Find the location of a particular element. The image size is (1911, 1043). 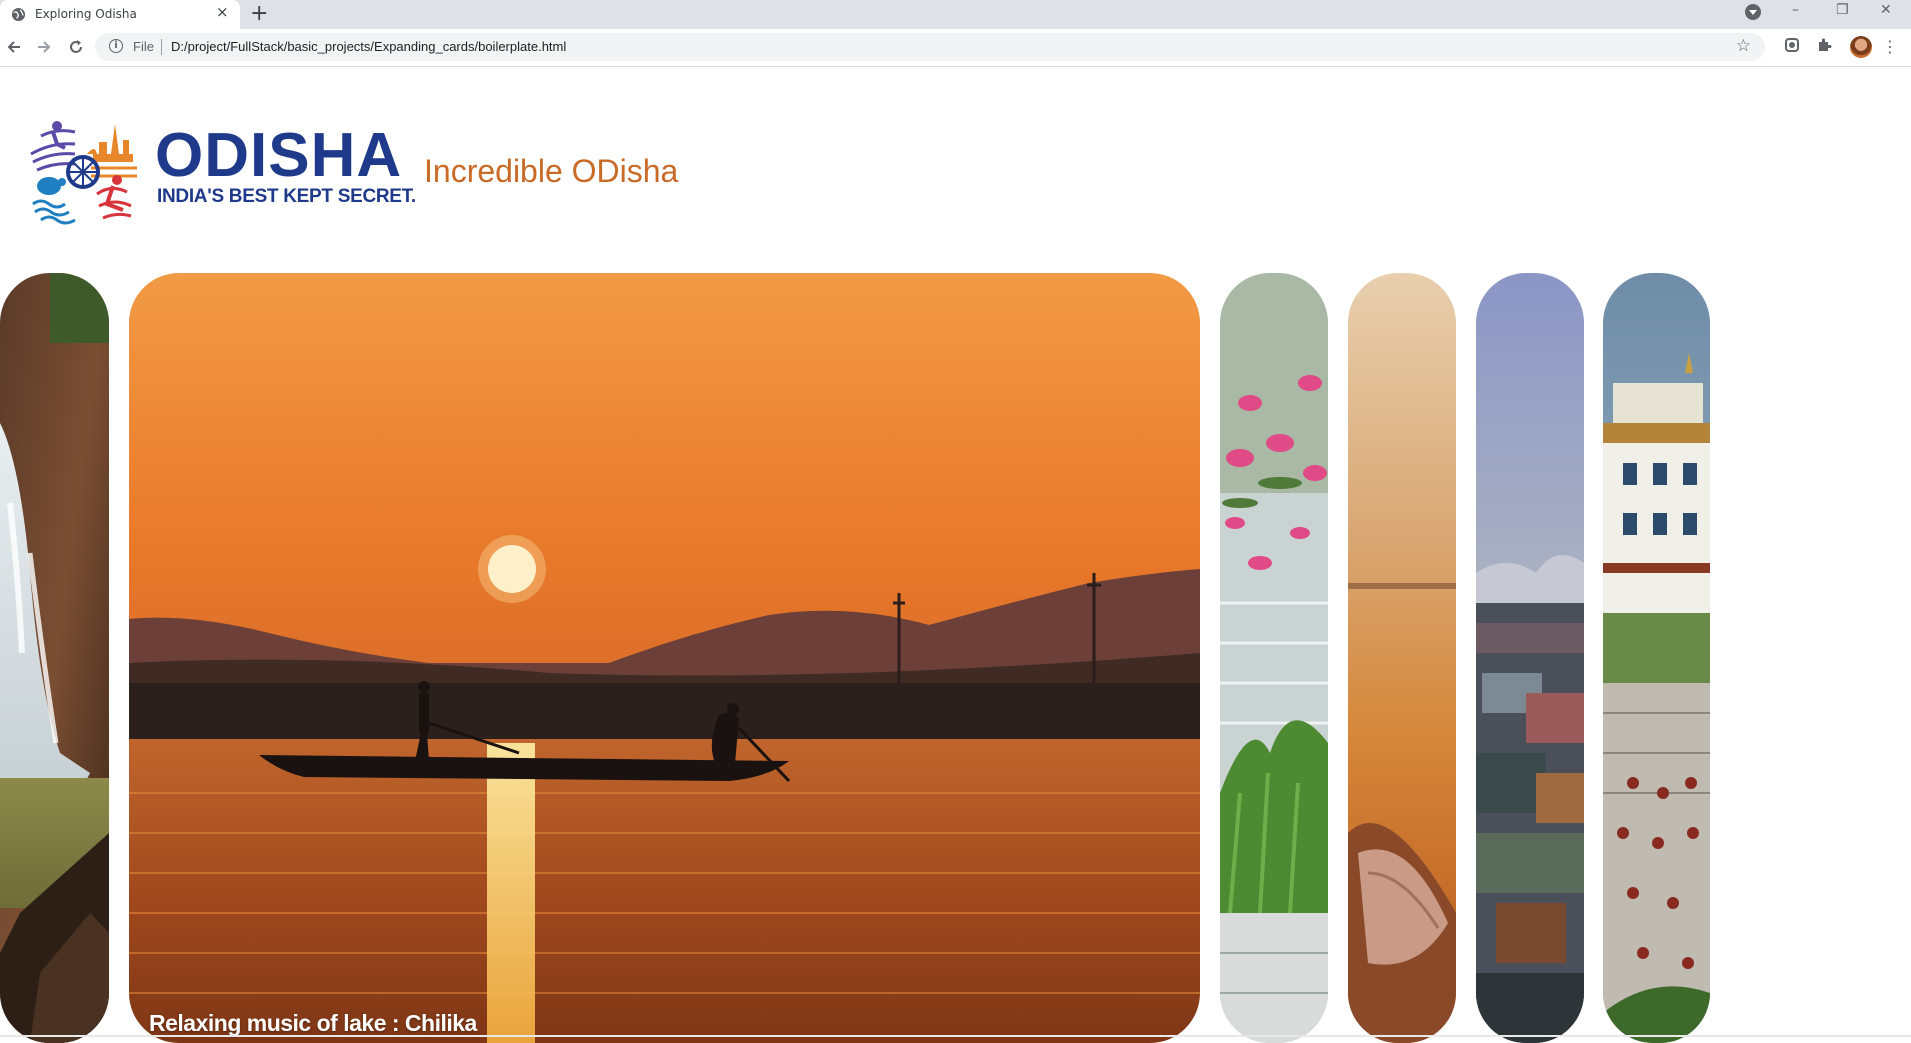

logo-wordmark: ODISHA is located at coordinates (279, 155).